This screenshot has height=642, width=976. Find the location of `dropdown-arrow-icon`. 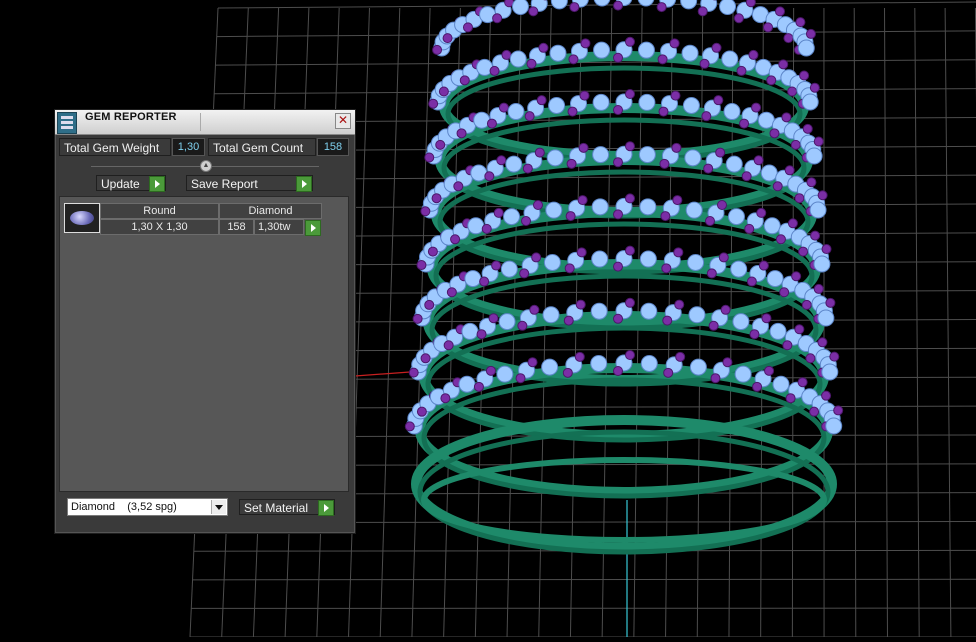

dropdown-arrow-icon is located at coordinates (218, 507).